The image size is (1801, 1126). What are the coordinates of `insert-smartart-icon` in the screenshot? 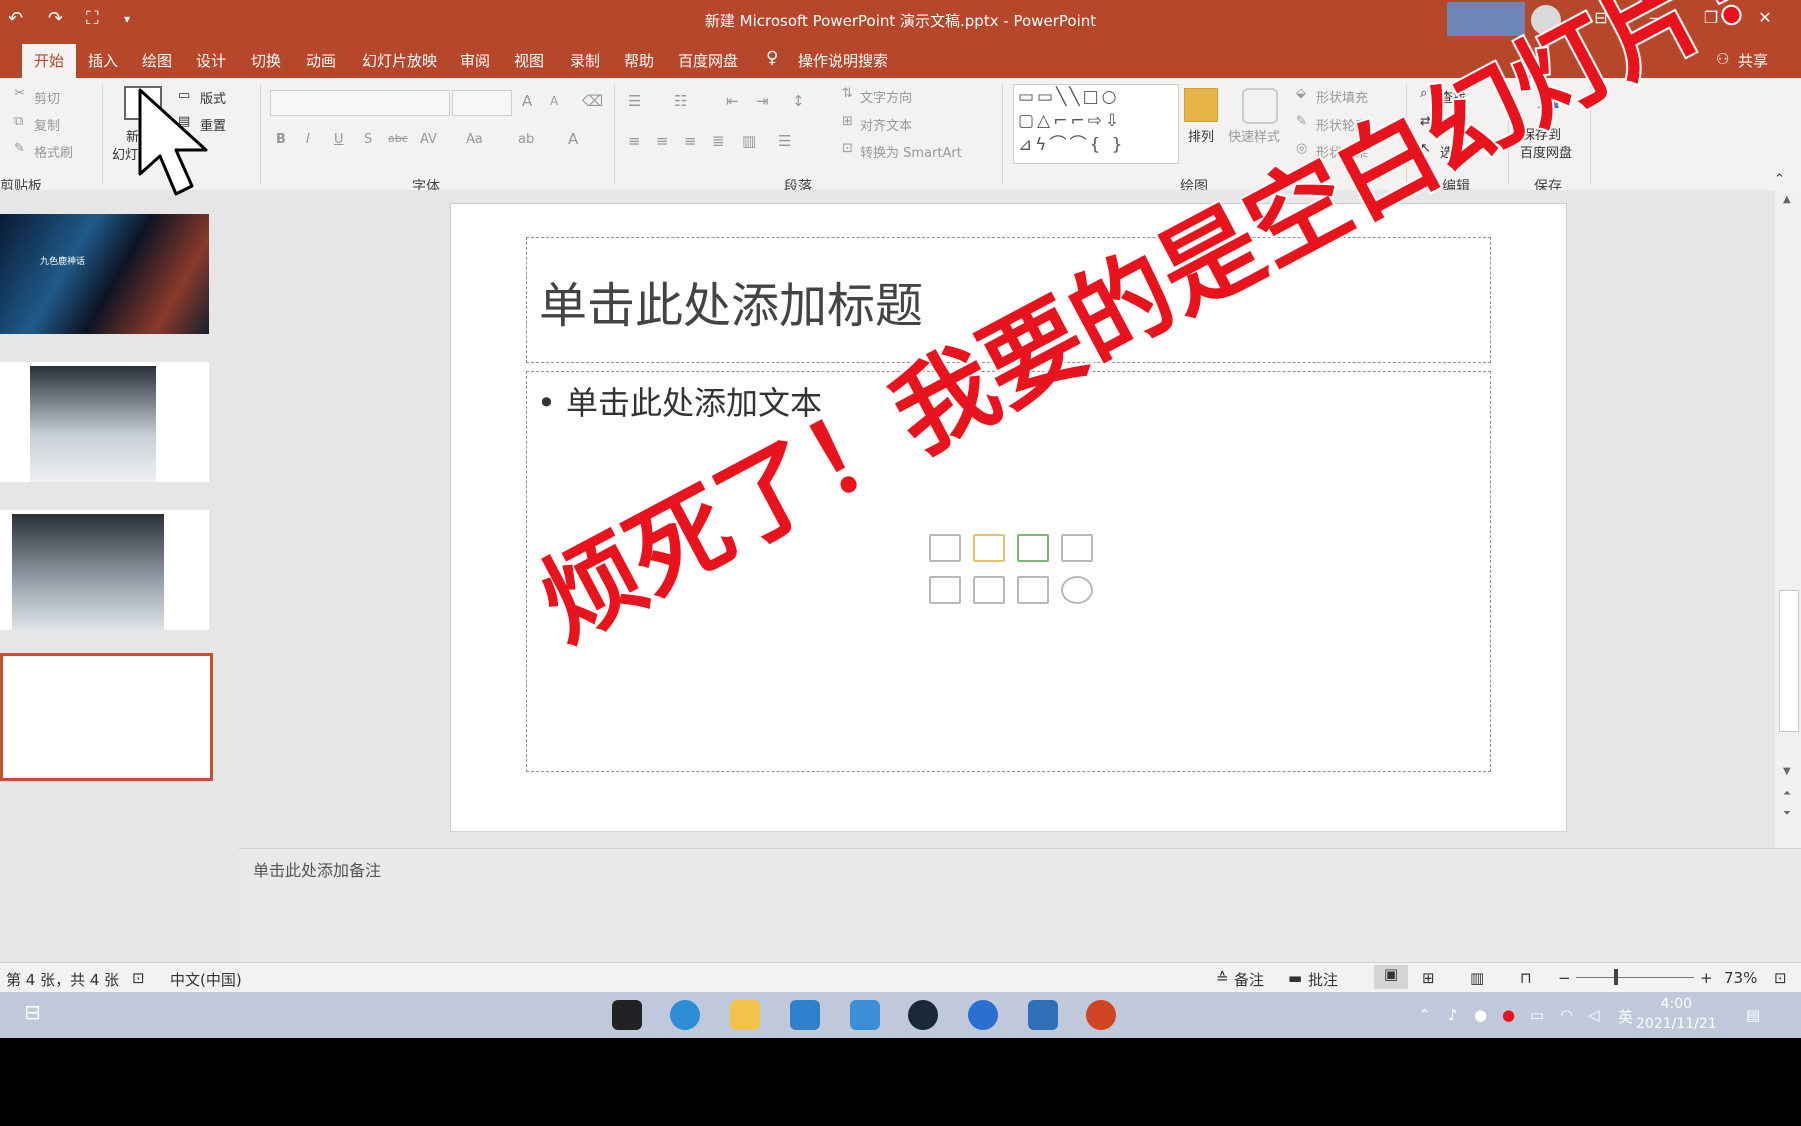 It's located at (1033, 548).